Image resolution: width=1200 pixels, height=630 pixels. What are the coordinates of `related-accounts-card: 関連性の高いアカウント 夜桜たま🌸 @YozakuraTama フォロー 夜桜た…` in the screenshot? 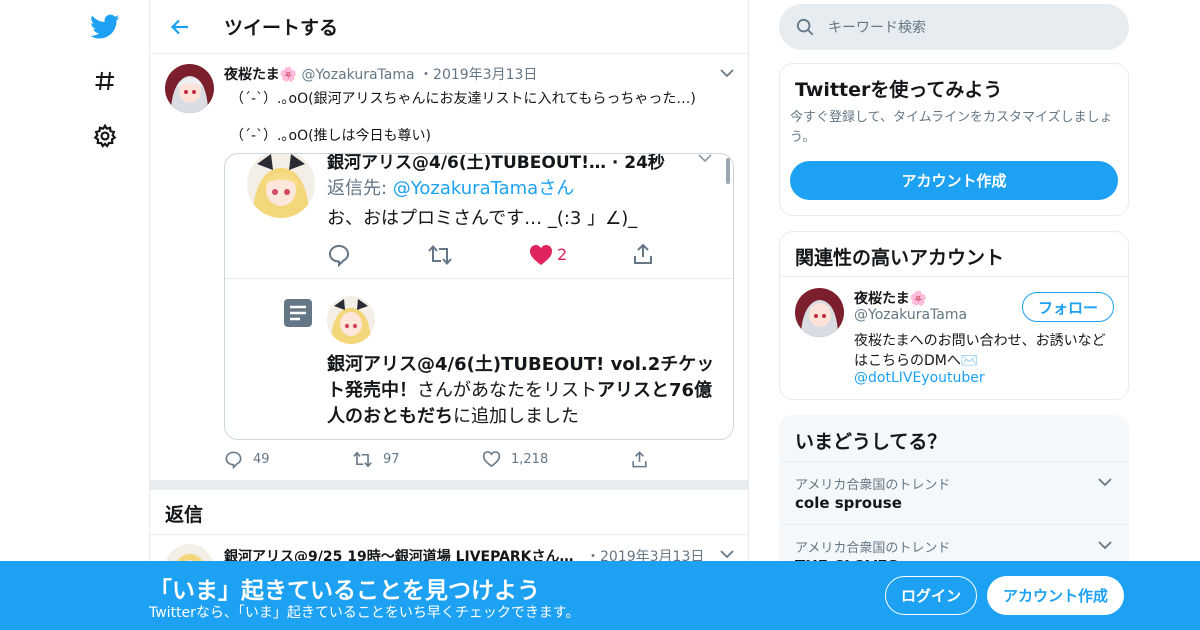 It's located at (954, 315).